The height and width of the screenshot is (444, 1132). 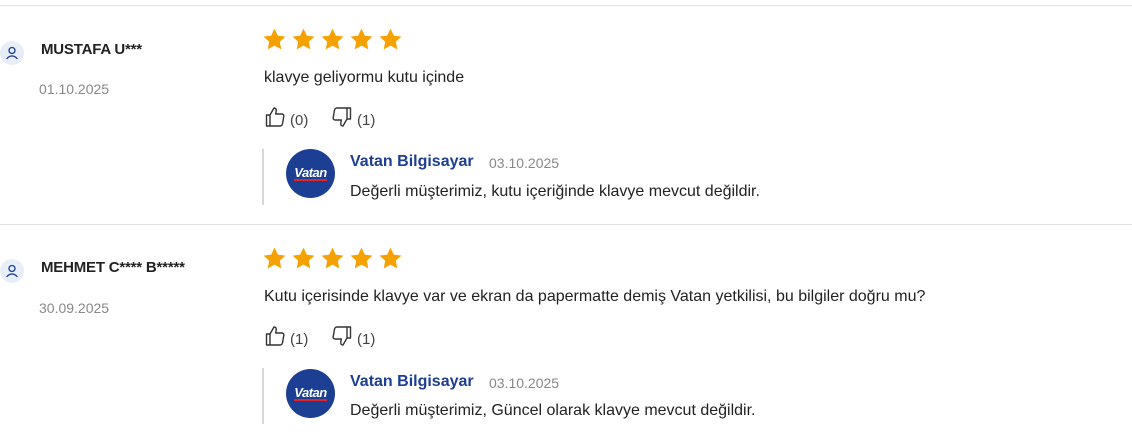 What do you see at coordinates (299, 120) in the screenshot?
I see `like-count: (0)` at bounding box center [299, 120].